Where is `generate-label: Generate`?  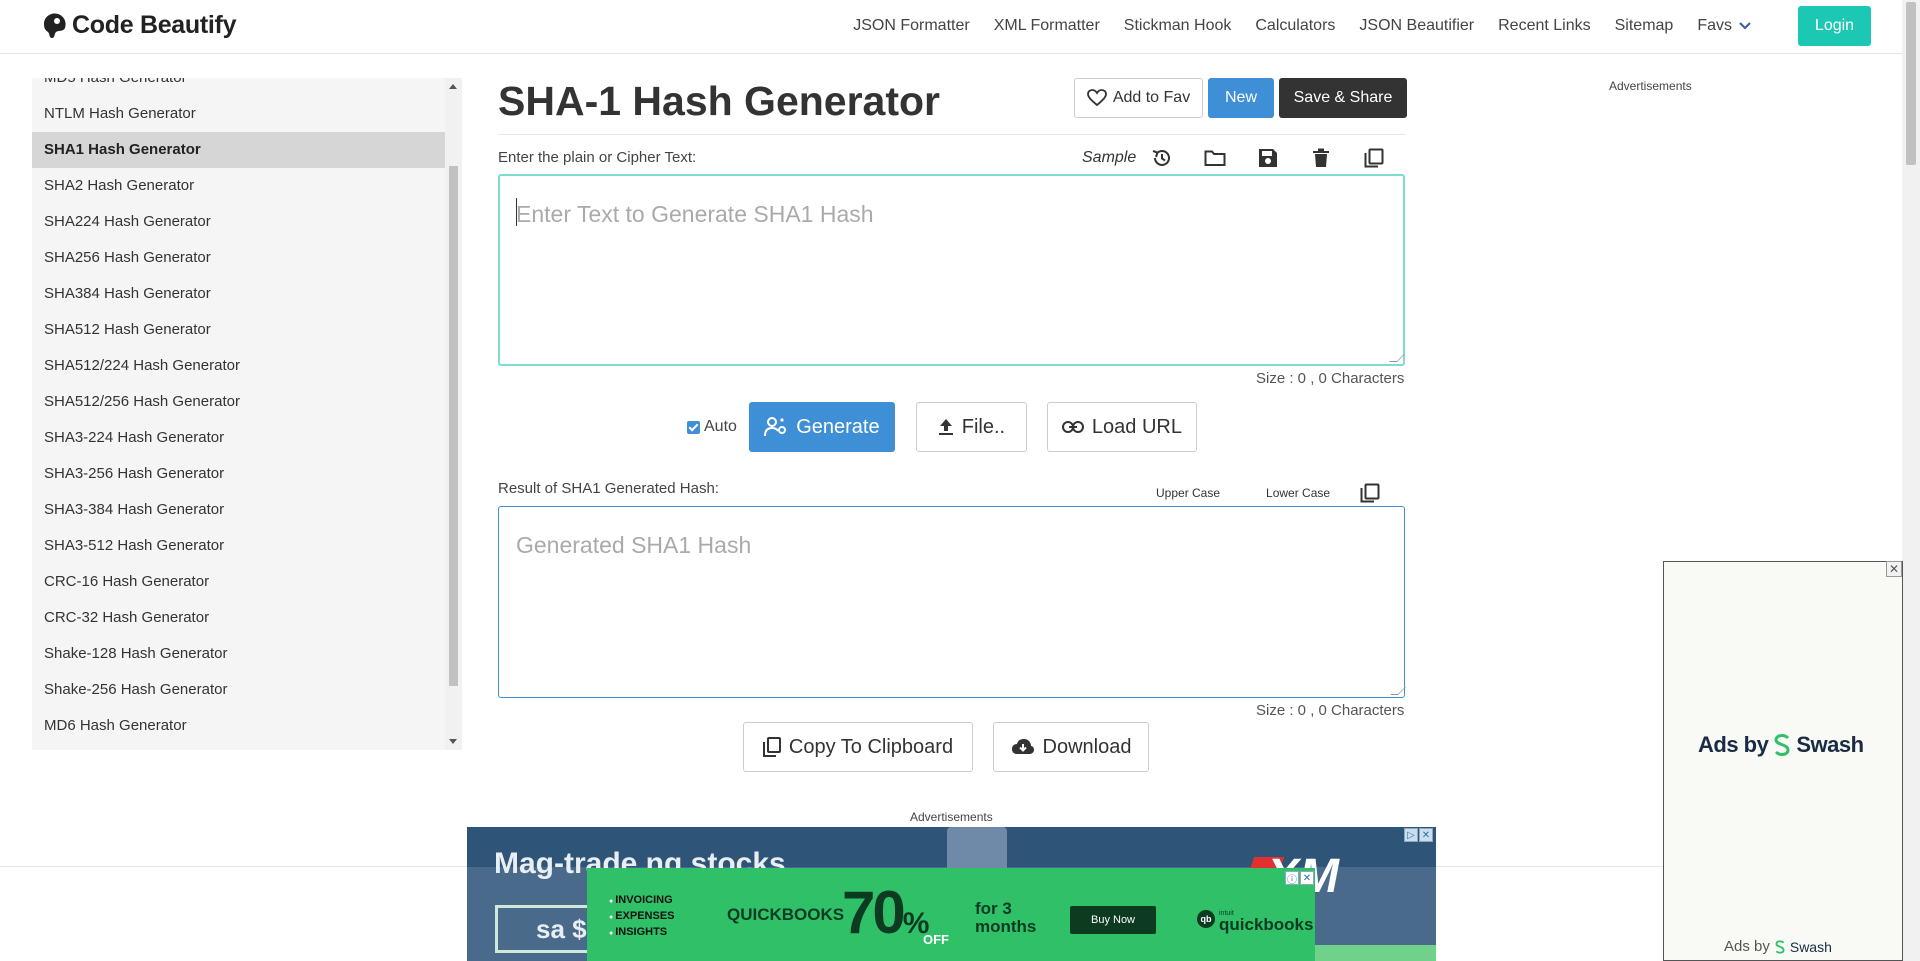
generate-label: Generate is located at coordinates (838, 426).